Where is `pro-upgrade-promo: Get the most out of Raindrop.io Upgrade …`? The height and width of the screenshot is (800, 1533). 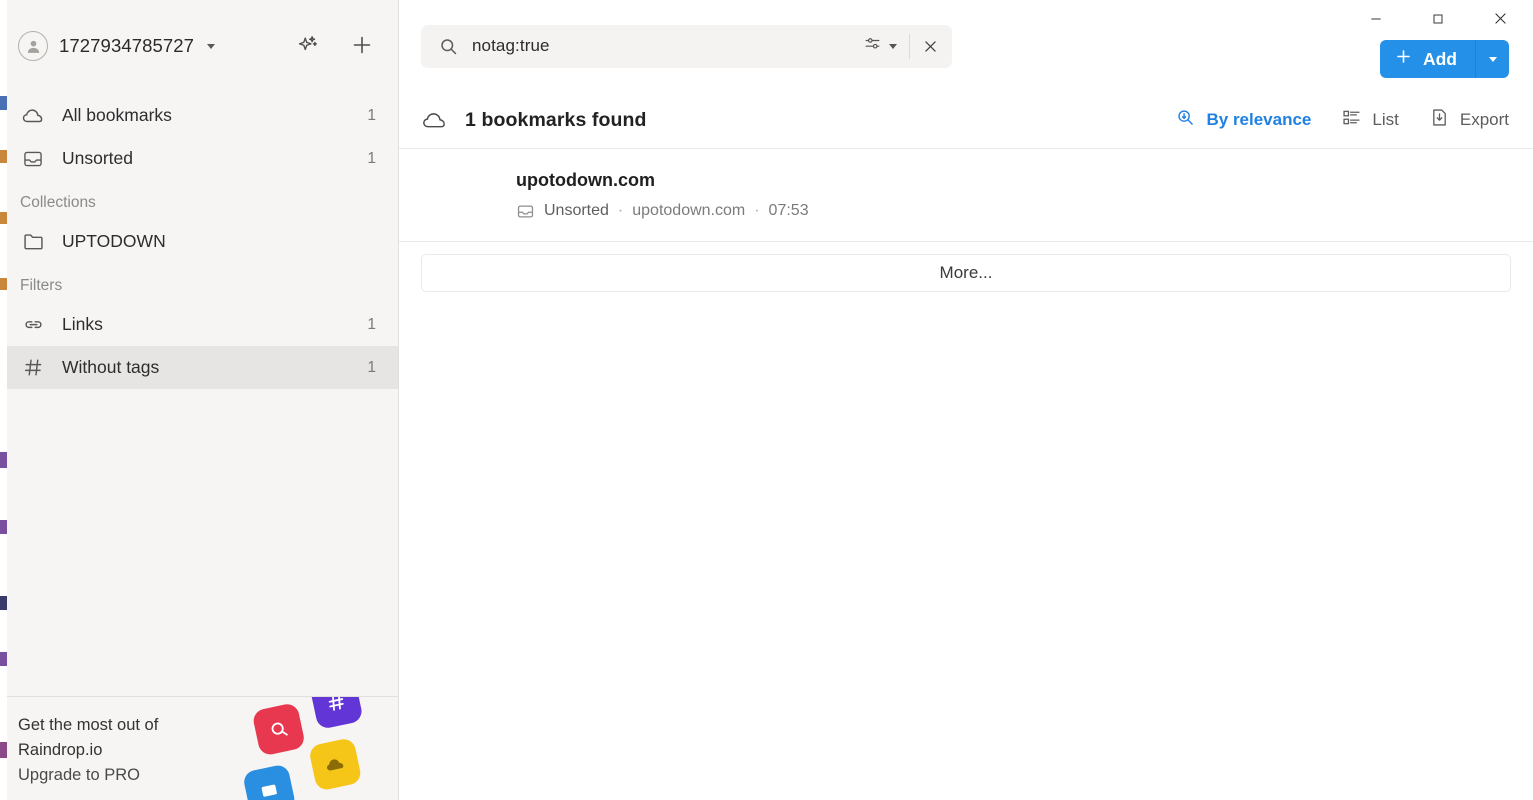 pro-upgrade-promo: Get the most out of Raindrop.io Upgrade … is located at coordinates (199, 748).